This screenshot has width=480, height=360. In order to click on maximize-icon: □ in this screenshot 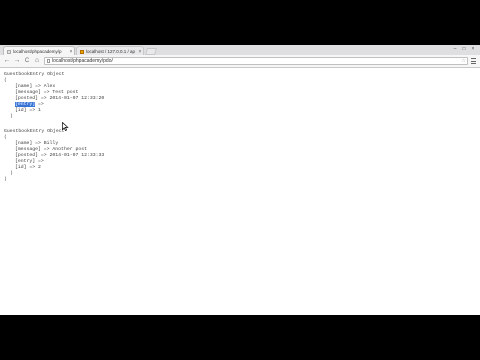, I will do `click(464, 49)`.